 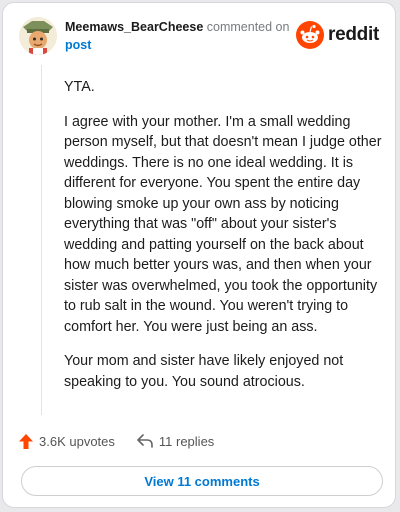 I want to click on avatar-icon, so click(x=38, y=36).